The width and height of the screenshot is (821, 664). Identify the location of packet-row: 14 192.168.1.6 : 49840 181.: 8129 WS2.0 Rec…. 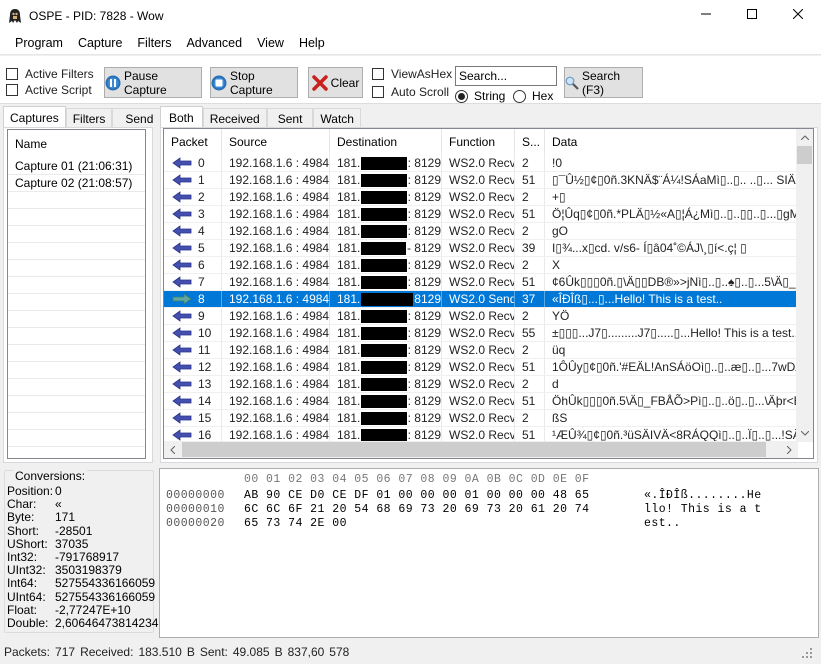
(481, 401).